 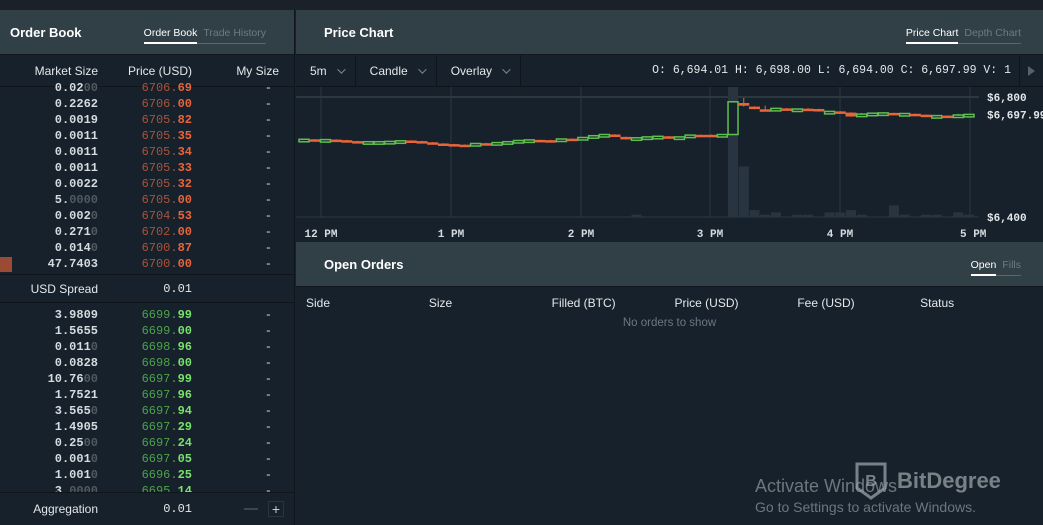 I want to click on bid-row: 3.9809 6699.99-, so click(x=147, y=315).